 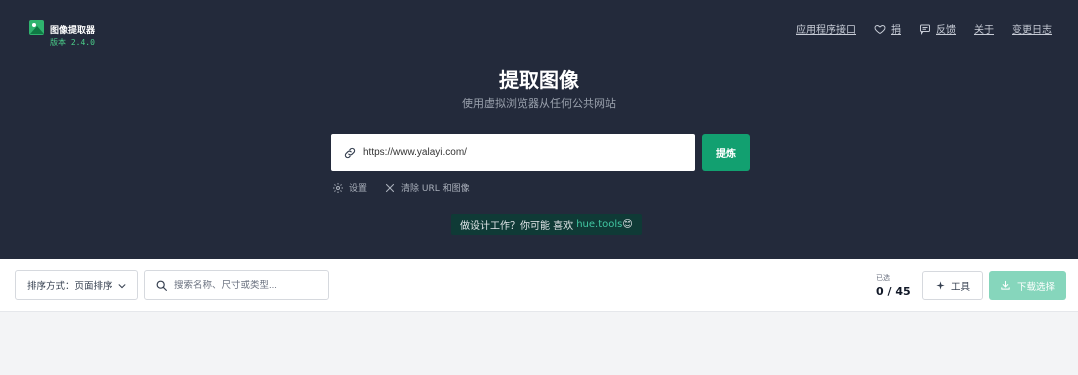 I want to click on gear-icon, so click(x=338, y=187).